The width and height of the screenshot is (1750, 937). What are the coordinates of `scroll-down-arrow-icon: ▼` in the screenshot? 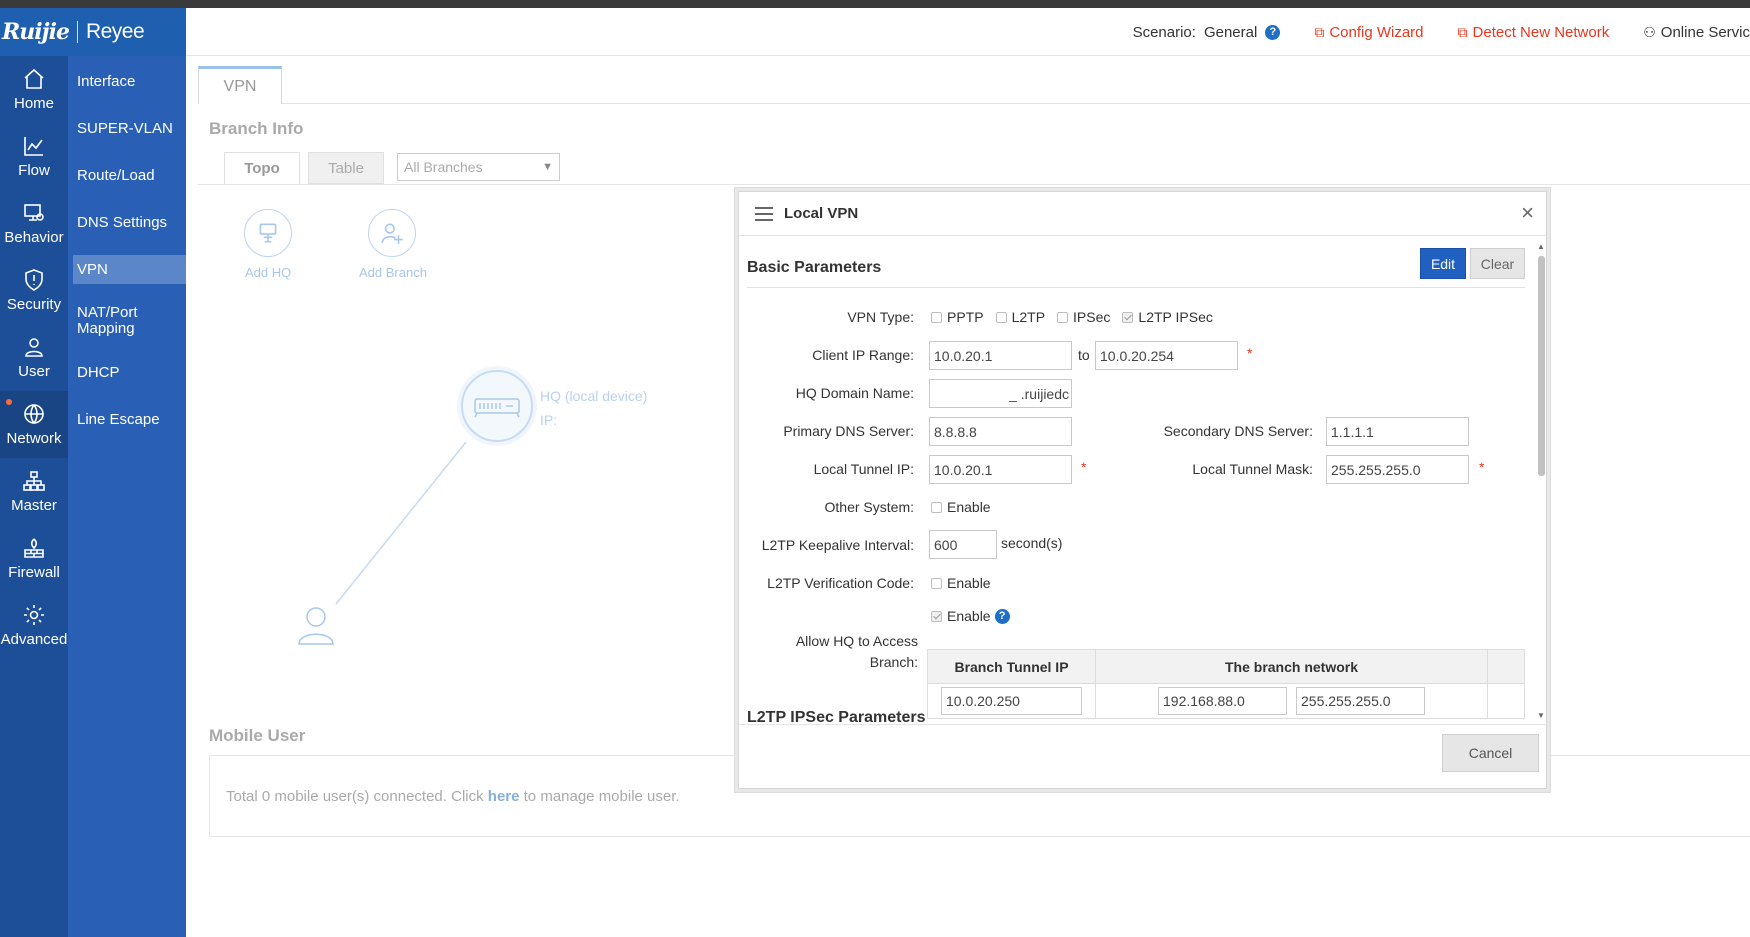 It's located at (1541, 715).